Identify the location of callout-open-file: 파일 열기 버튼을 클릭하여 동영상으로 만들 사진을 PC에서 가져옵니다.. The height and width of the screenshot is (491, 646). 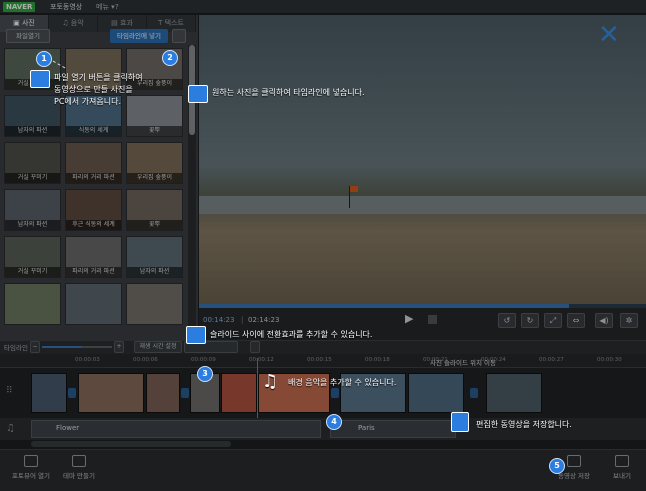
(98, 89).